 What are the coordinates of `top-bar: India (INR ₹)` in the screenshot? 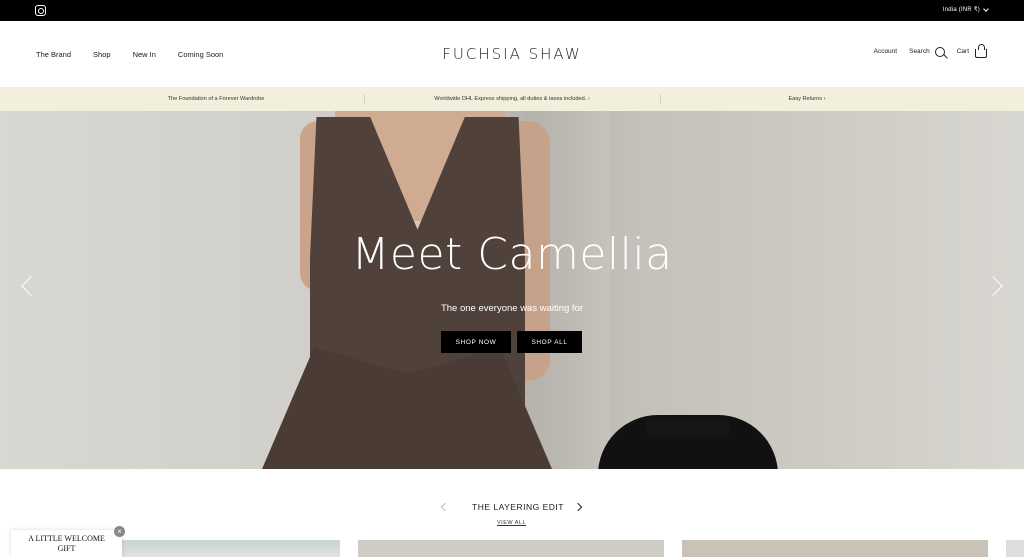 It's located at (512, 10).